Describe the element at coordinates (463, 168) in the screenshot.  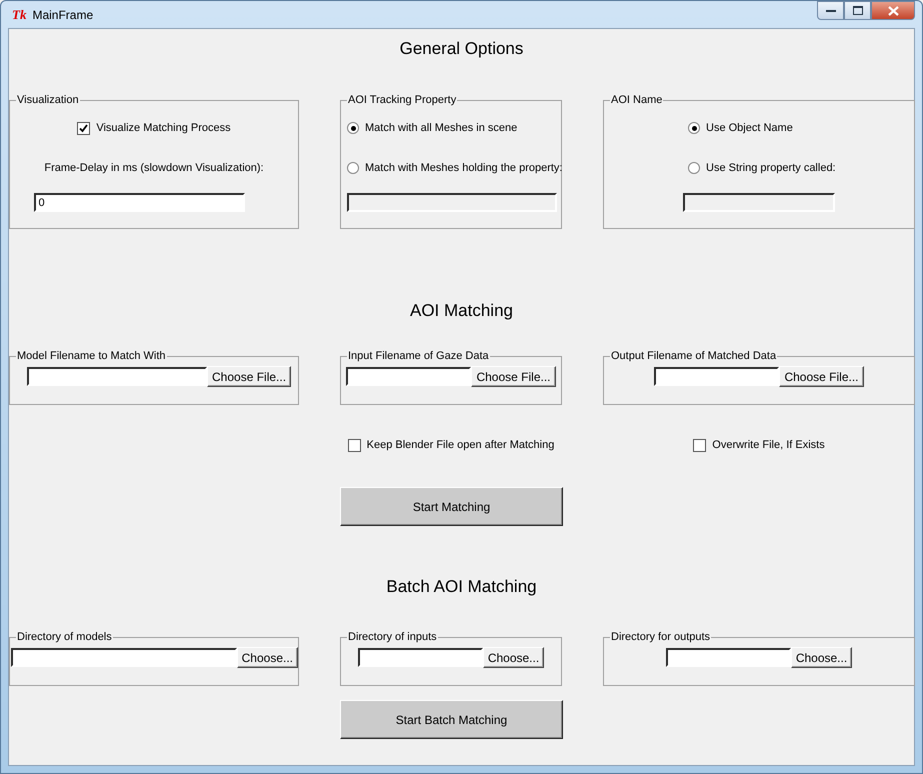
I see `radio-label: Match with Meshes holding the property:` at that location.